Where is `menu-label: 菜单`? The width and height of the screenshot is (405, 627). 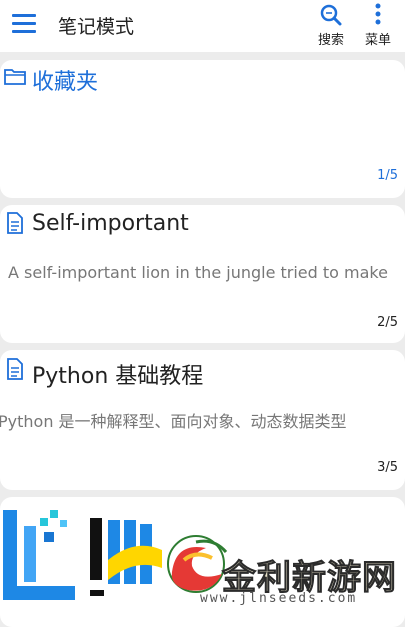 menu-label: 菜单 is located at coordinates (377, 40).